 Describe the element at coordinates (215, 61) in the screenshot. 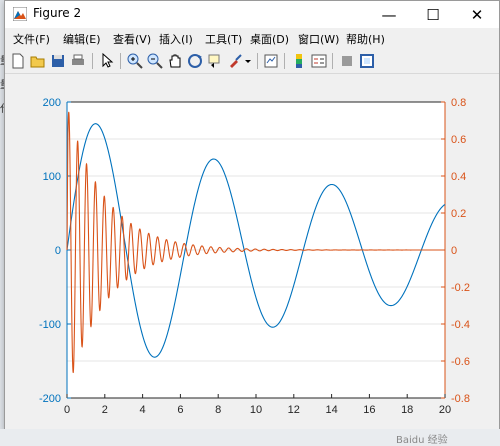

I see `data-cursor-icon` at that location.